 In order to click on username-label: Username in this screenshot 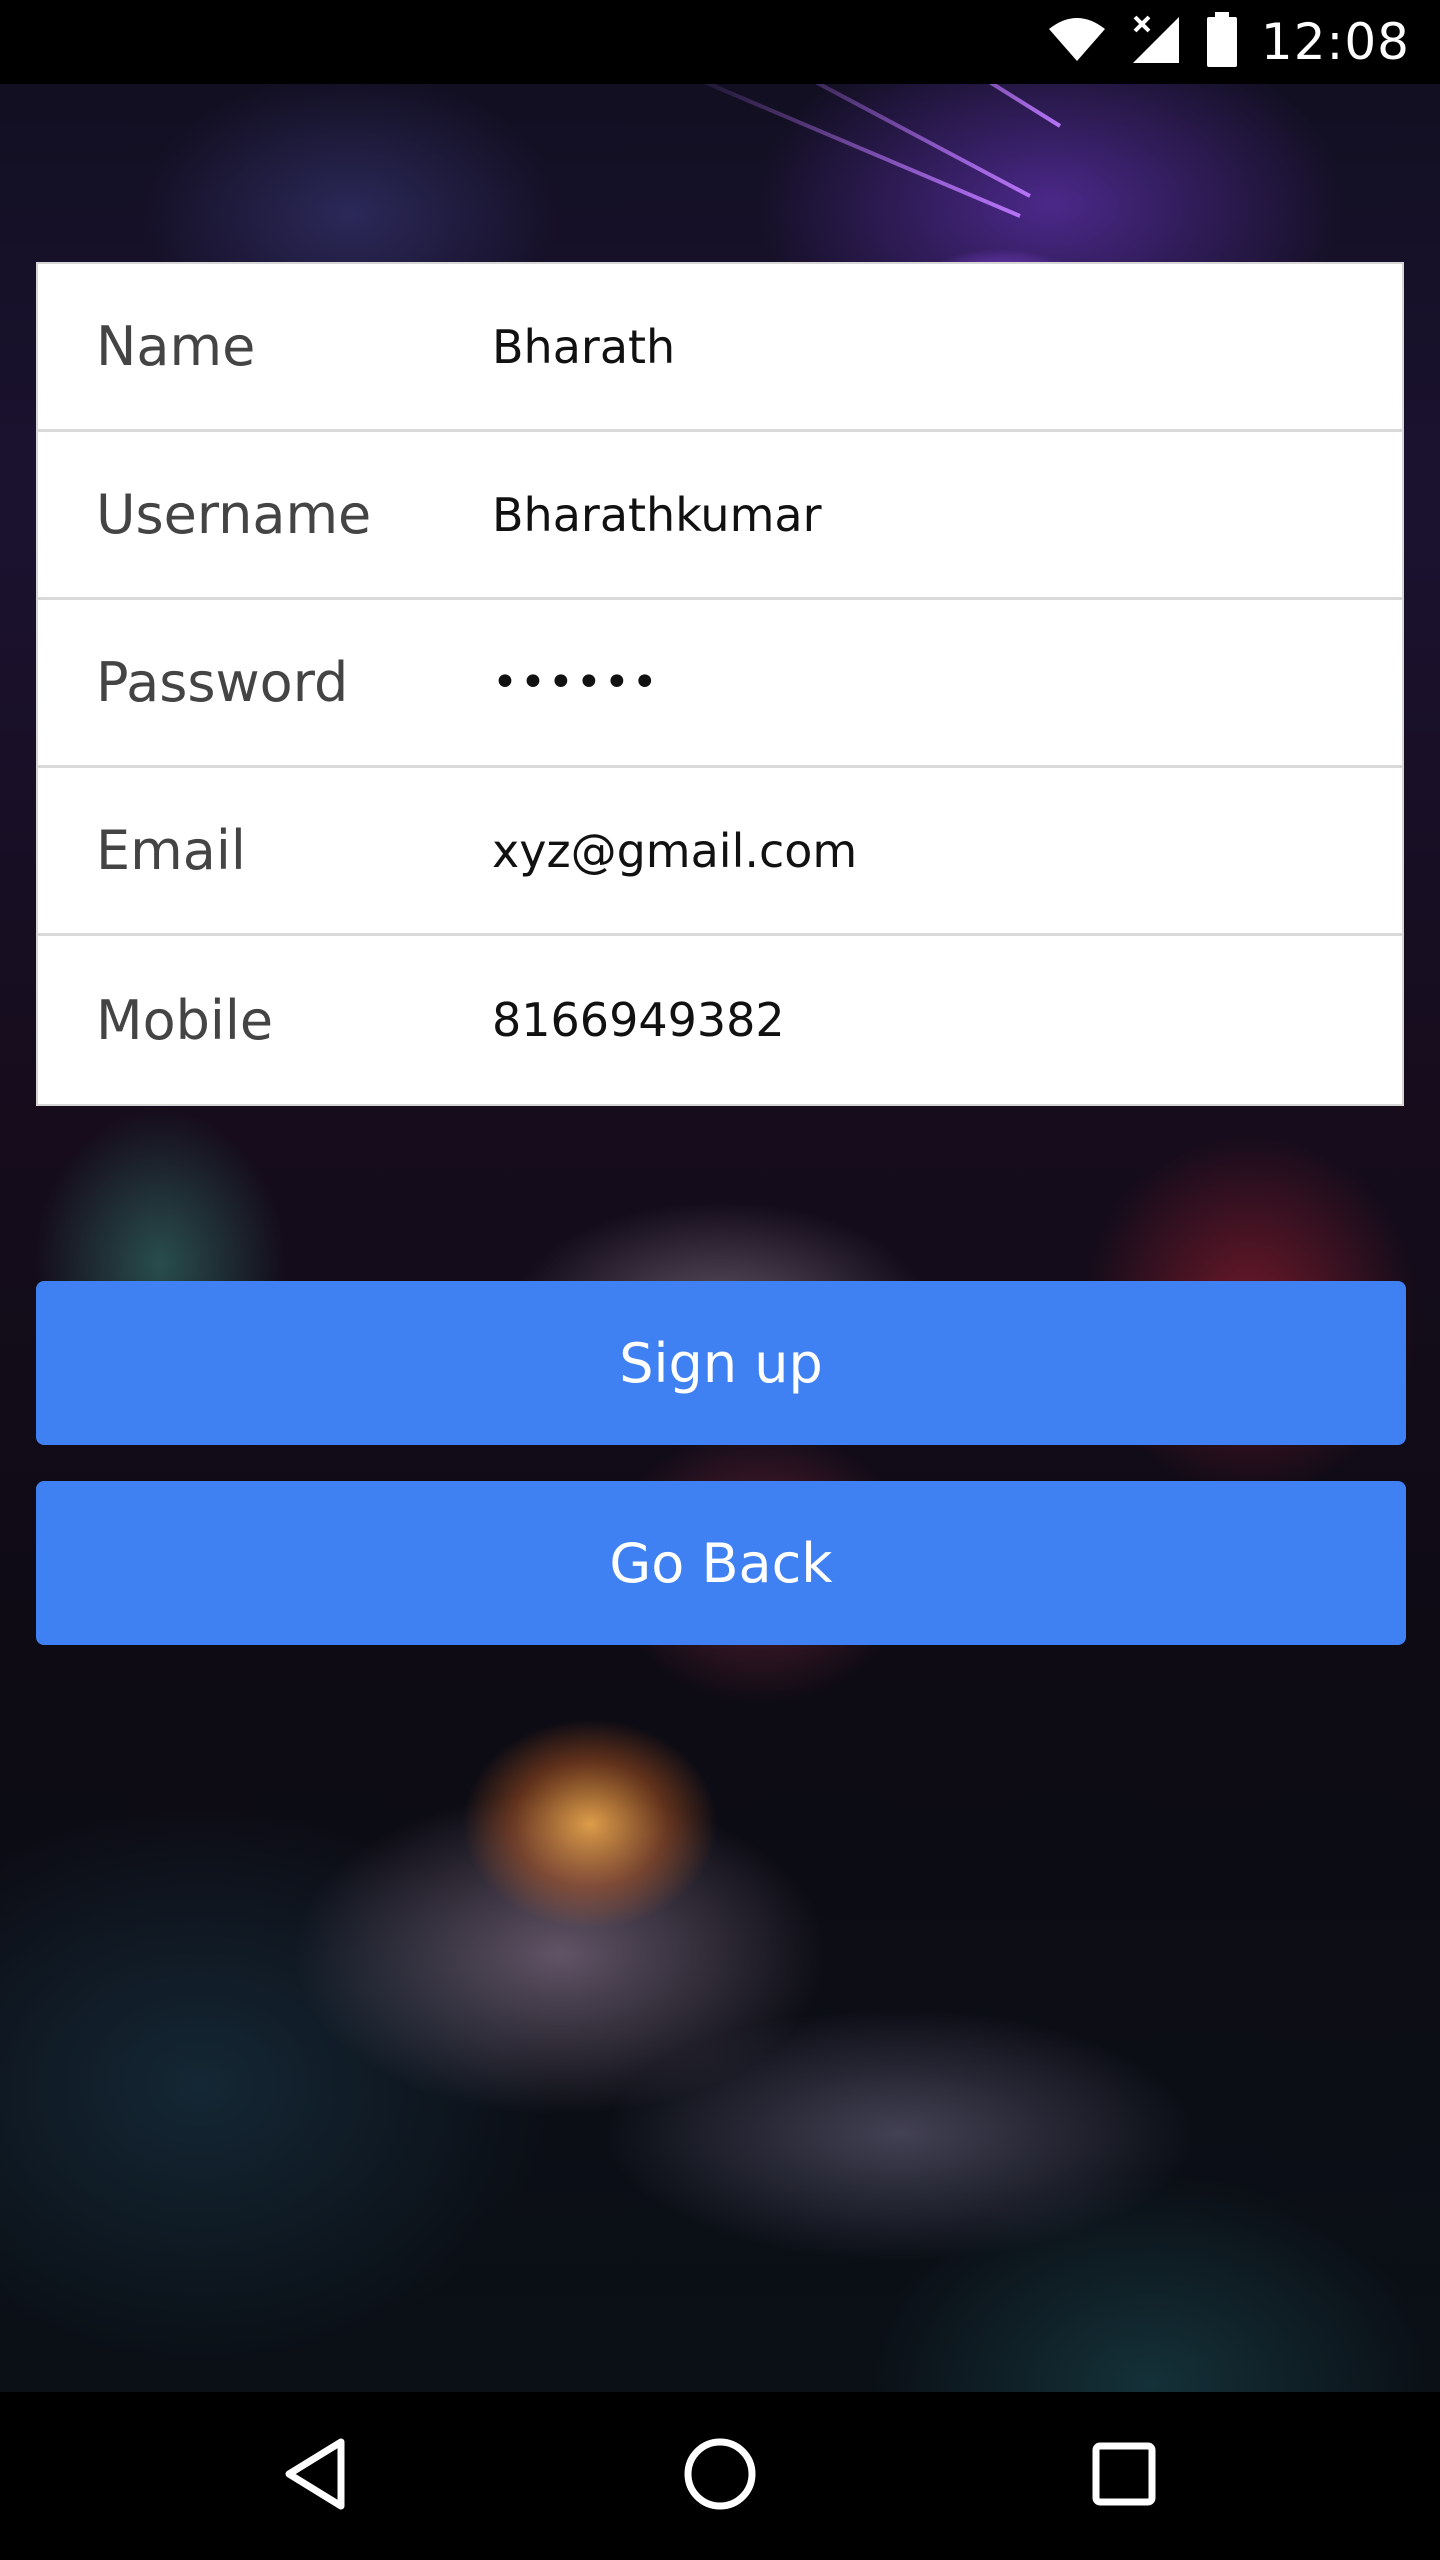, I will do `click(234, 514)`.